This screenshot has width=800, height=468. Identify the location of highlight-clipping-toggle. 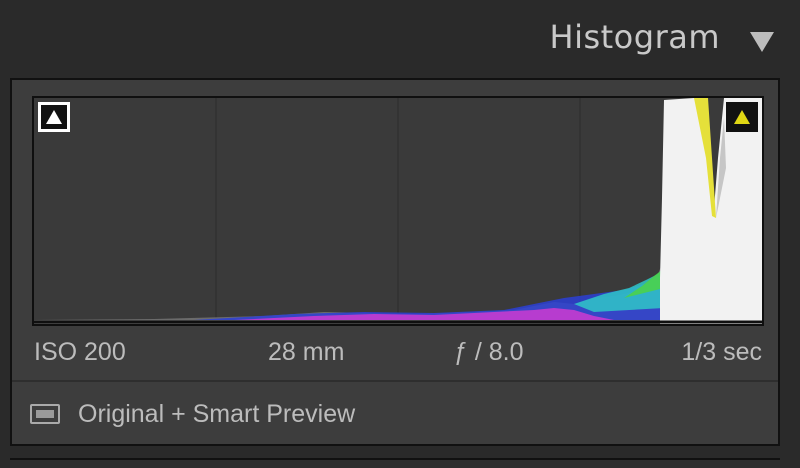
(742, 117).